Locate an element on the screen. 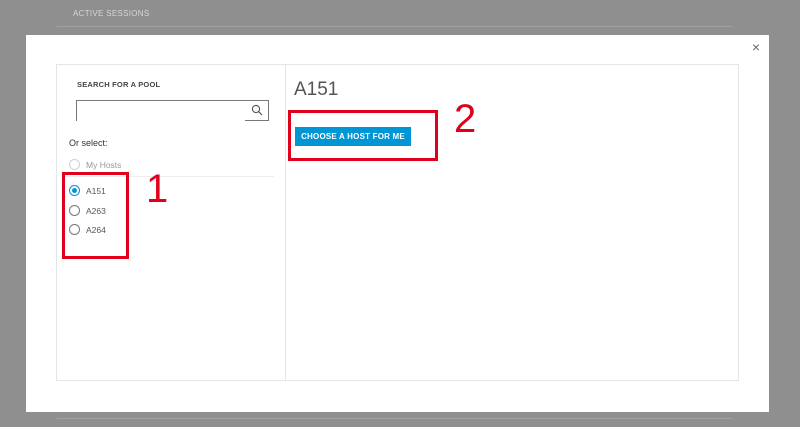 The width and height of the screenshot is (800, 427). annotation-number-1: 1 is located at coordinates (157, 189).